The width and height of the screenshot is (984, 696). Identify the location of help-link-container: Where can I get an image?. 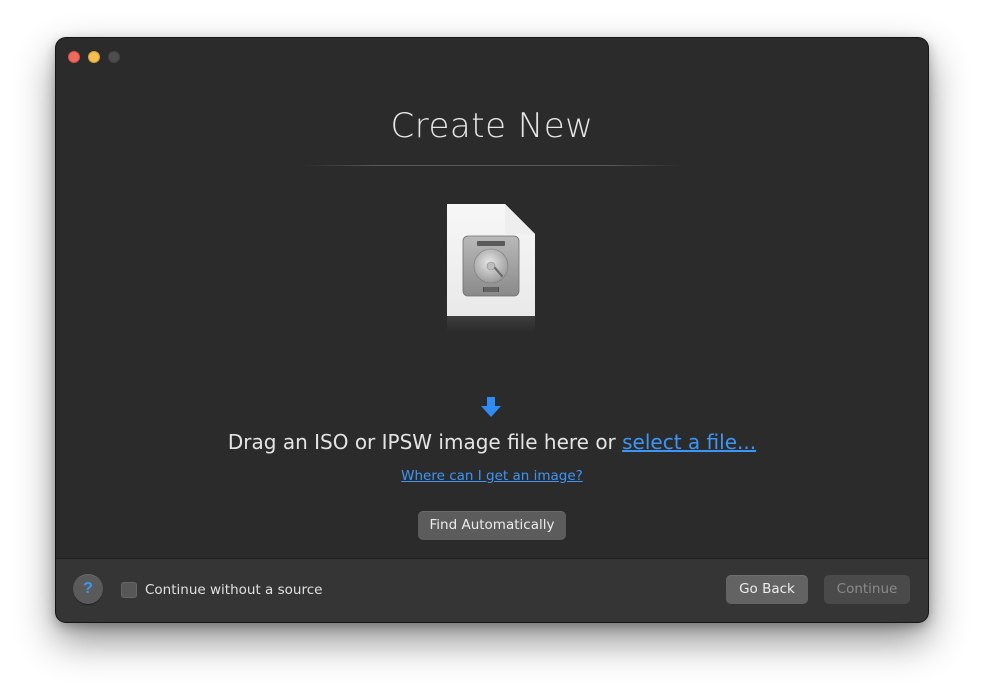
(492, 476).